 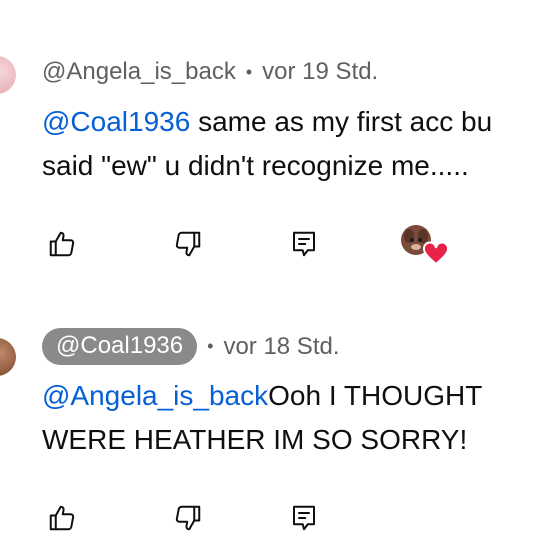 I want to click on mention-link: @Coal1936, so click(x=116, y=121).